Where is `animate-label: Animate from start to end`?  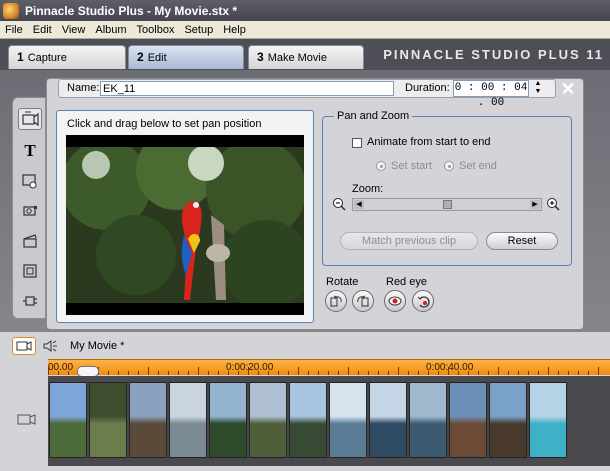 animate-label: Animate from start to end is located at coordinates (429, 142).